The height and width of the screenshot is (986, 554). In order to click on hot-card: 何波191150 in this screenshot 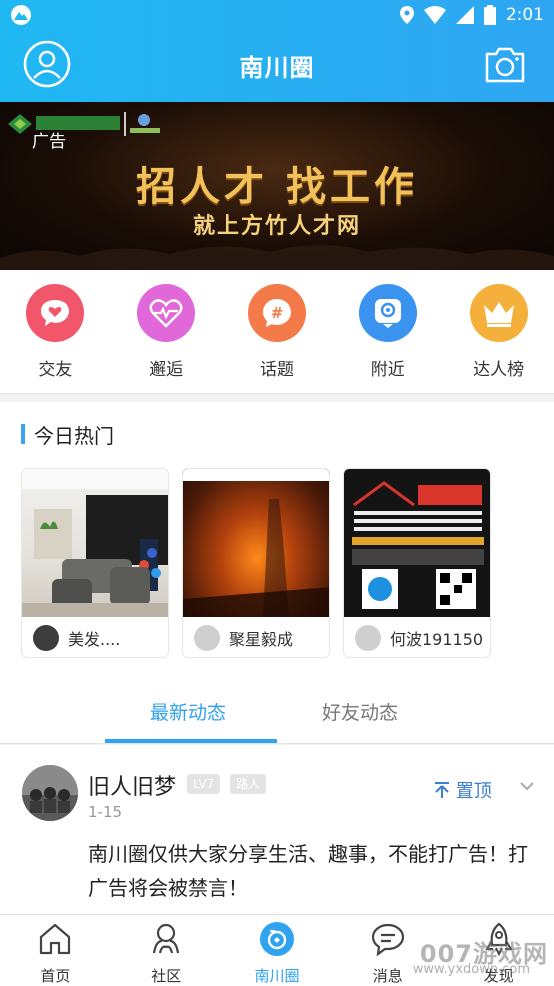, I will do `click(417, 563)`.